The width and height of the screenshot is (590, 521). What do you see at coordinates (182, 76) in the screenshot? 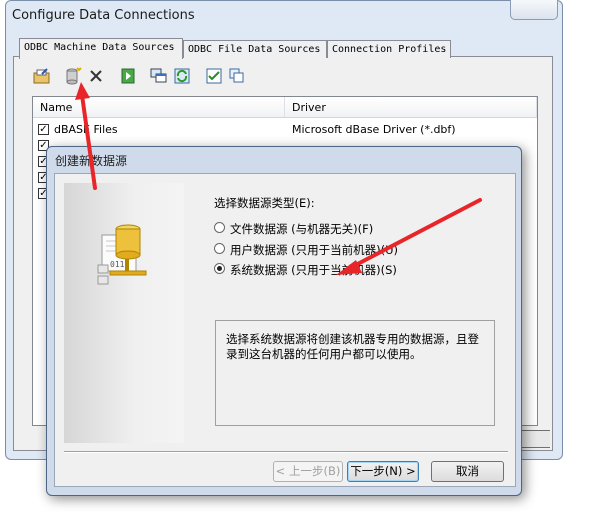
I see `refresh-icon` at bounding box center [182, 76].